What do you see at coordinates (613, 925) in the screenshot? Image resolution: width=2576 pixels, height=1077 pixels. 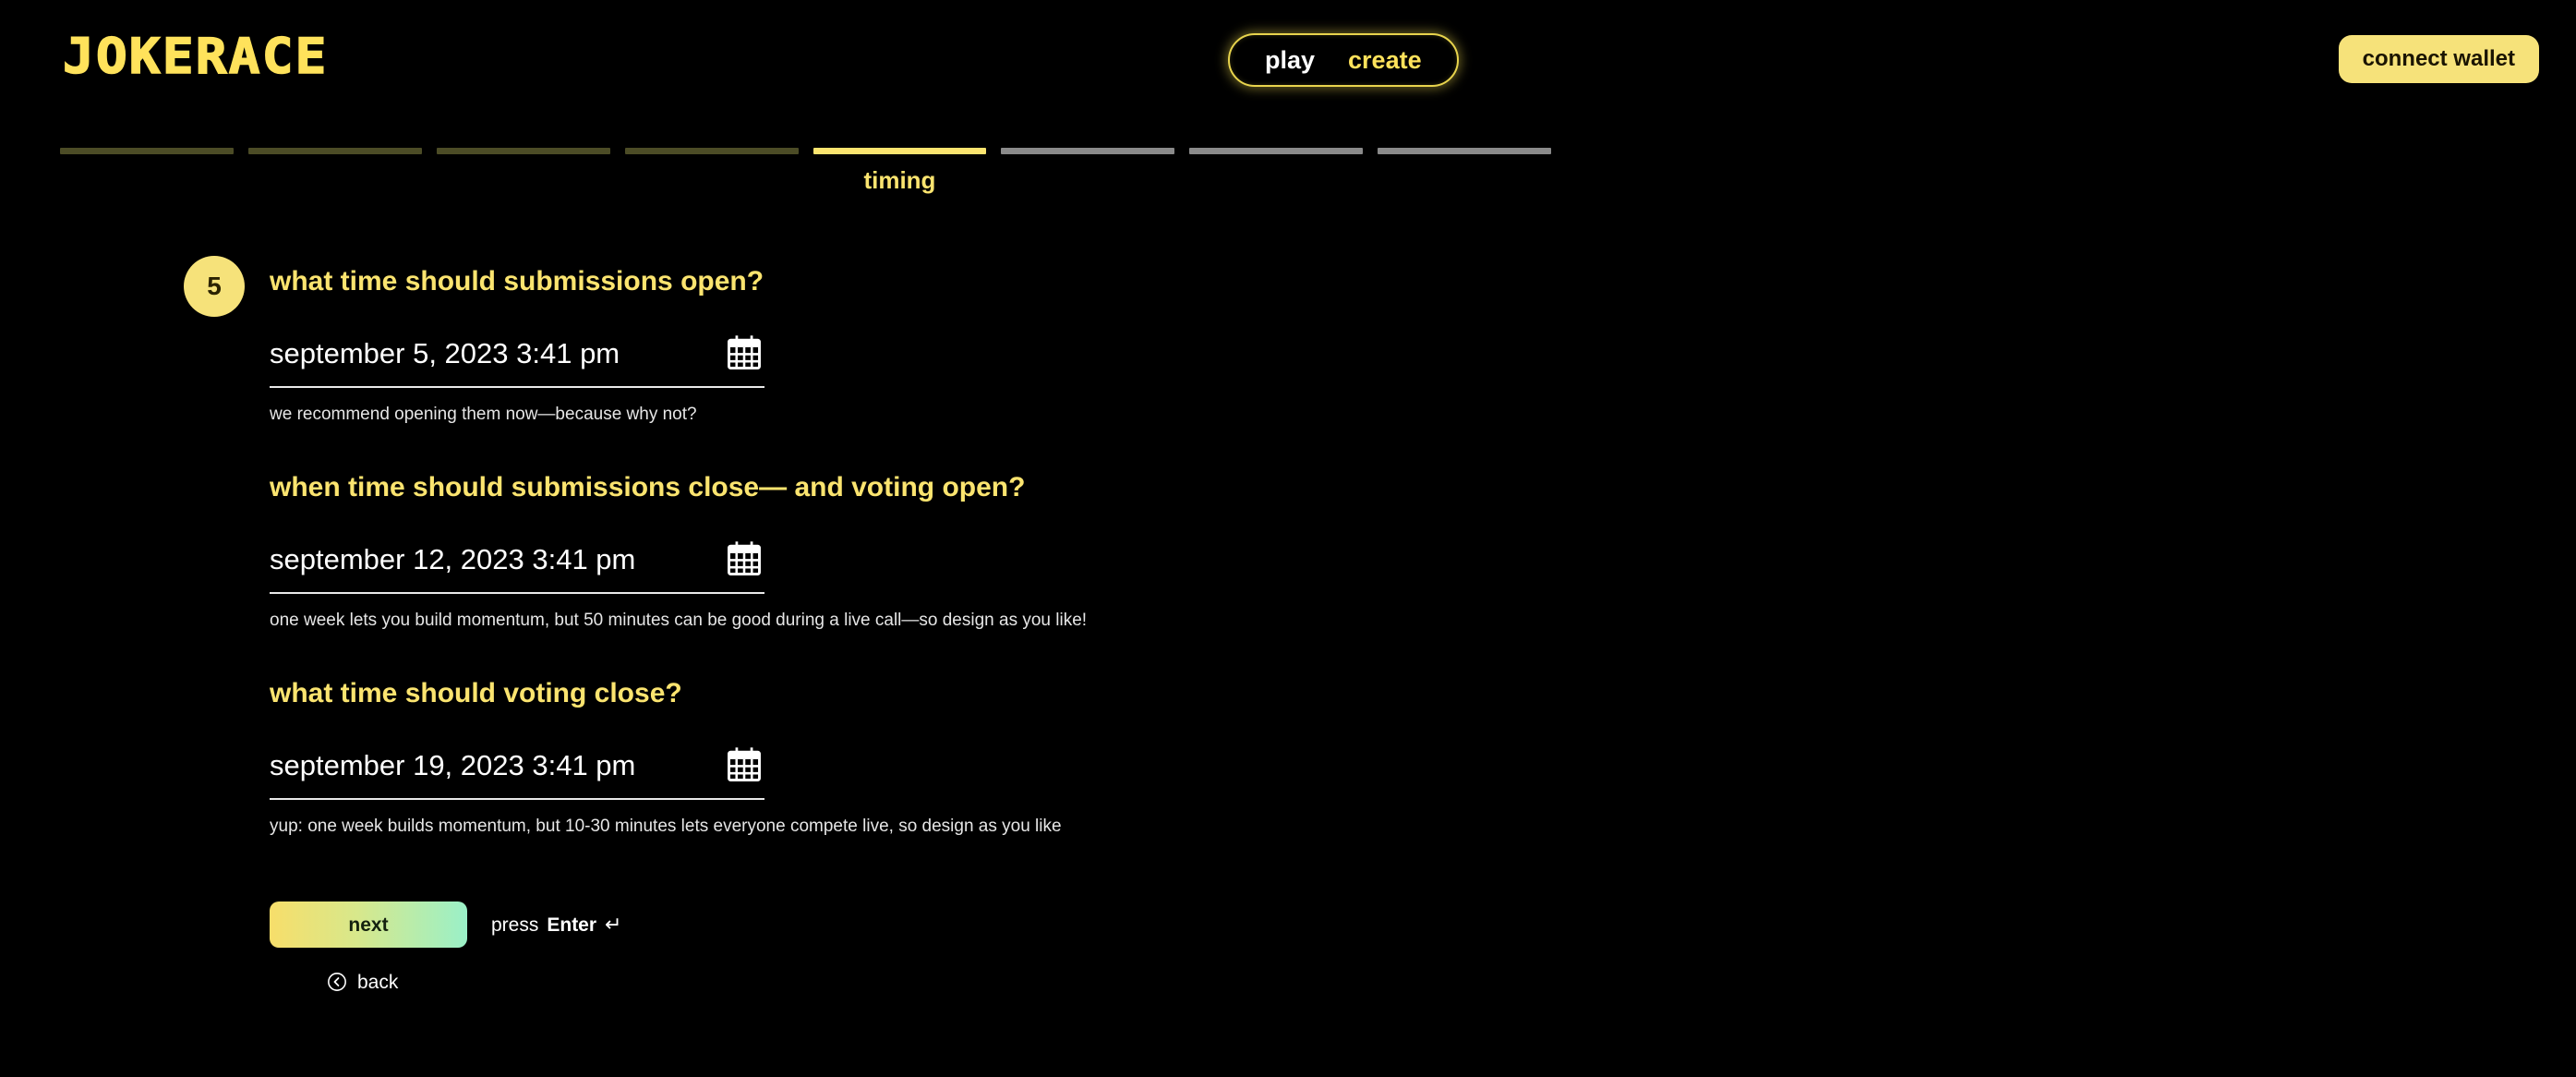 I see `enter-return-icon: ↵` at bounding box center [613, 925].